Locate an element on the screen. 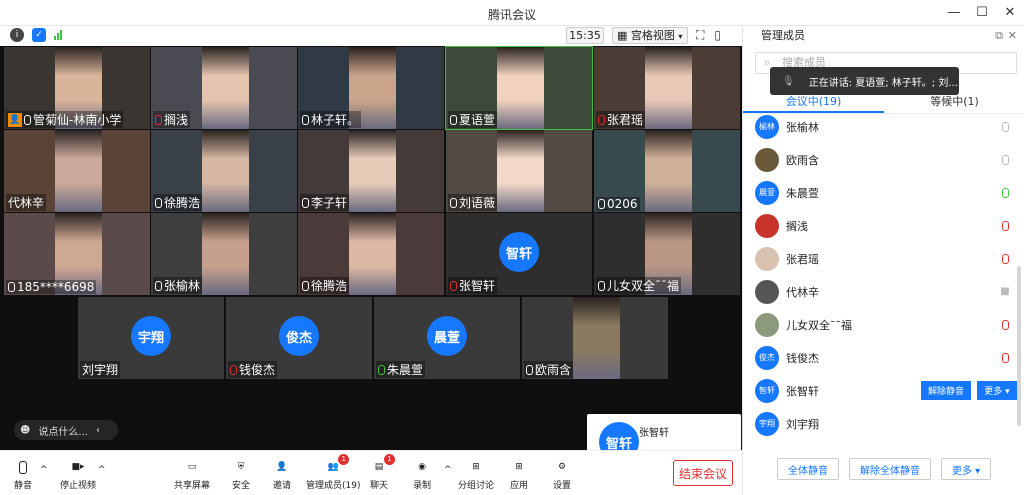 The height and width of the screenshot is (495, 1024). share-screen-button: ▭ 共享屏幕 is located at coordinates (192, 475).